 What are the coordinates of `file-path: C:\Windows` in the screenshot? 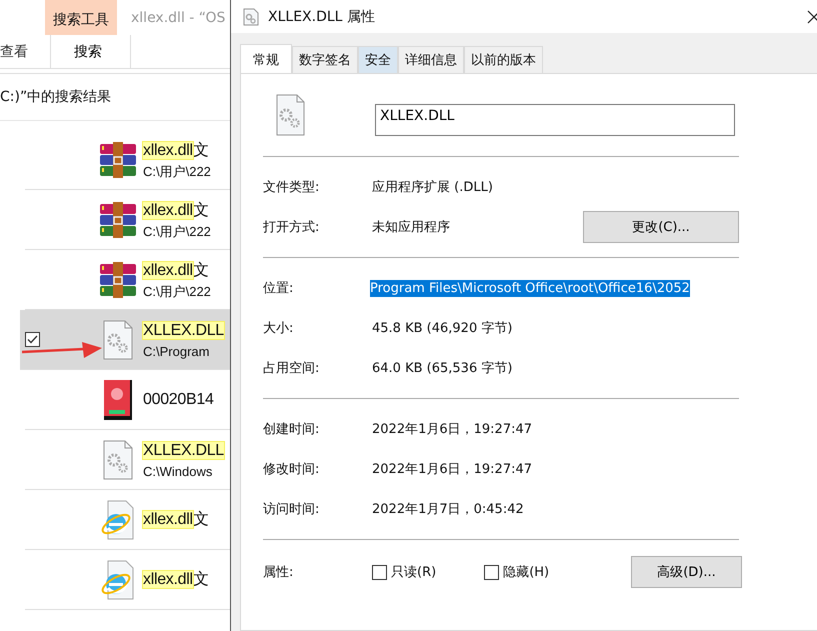 It's located at (178, 471).